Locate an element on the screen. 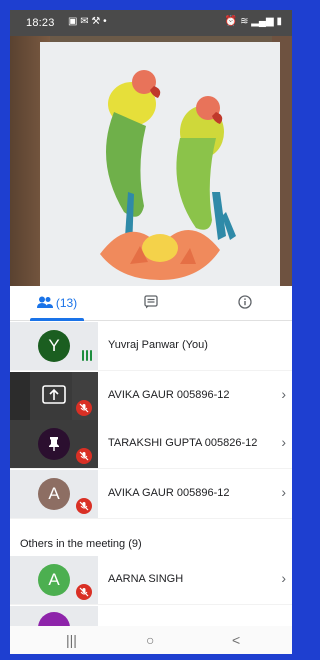 The width and height of the screenshot is (320, 660). participant-row: A AARNA SINGH › is located at coordinates (151, 580).